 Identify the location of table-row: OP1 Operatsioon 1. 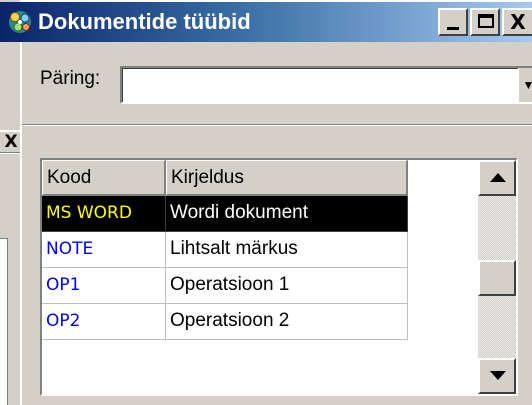
(225, 286).